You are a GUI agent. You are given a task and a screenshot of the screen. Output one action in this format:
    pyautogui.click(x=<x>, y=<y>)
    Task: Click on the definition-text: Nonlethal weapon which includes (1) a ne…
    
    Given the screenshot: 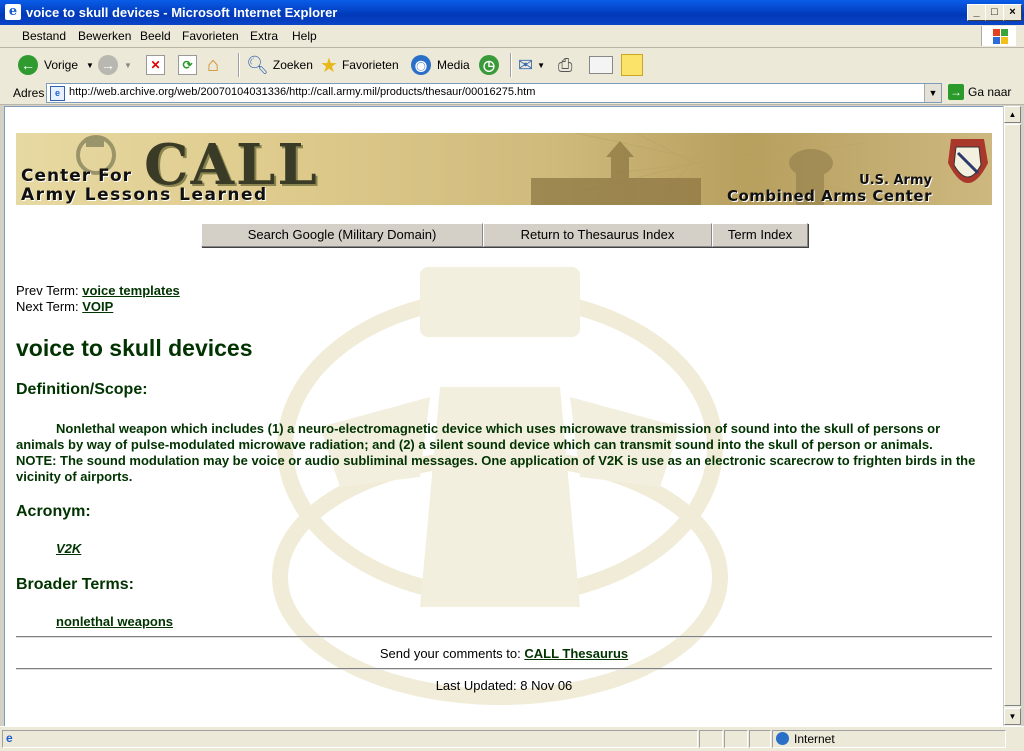 What is the action you would take?
    pyautogui.click(x=496, y=452)
    